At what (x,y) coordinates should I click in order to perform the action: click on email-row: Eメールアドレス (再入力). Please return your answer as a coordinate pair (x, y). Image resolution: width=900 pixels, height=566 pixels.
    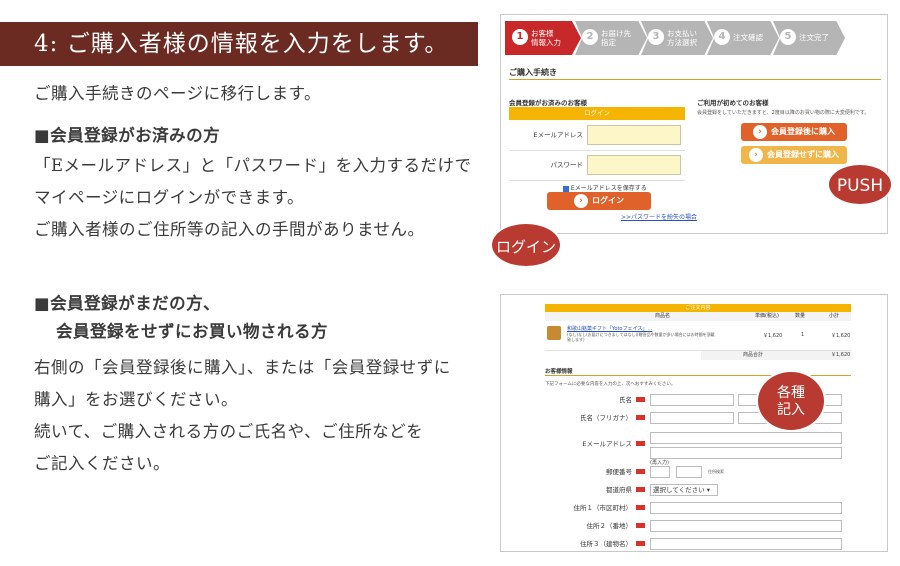
    Looking at the image, I should click on (695, 447).